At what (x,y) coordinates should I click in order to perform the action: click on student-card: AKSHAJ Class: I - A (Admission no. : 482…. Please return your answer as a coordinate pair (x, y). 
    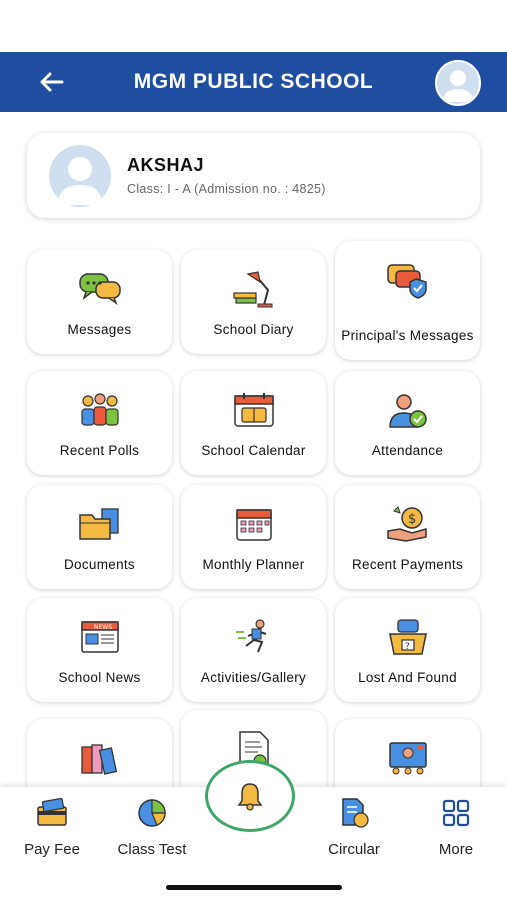
    Looking at the image, I should click on (253, 175).